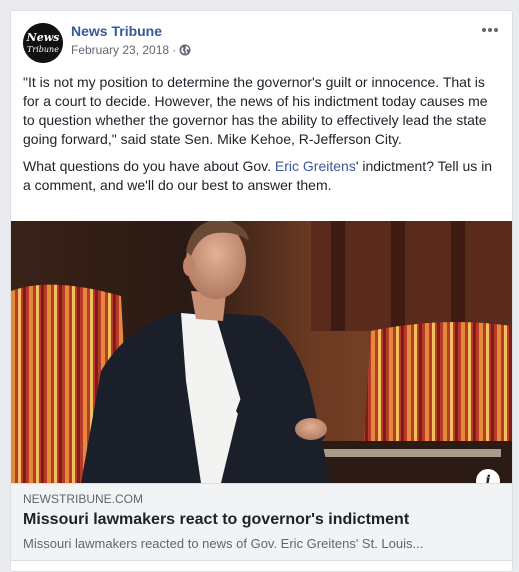  I want to click on globe-icon, so click(185, 50).